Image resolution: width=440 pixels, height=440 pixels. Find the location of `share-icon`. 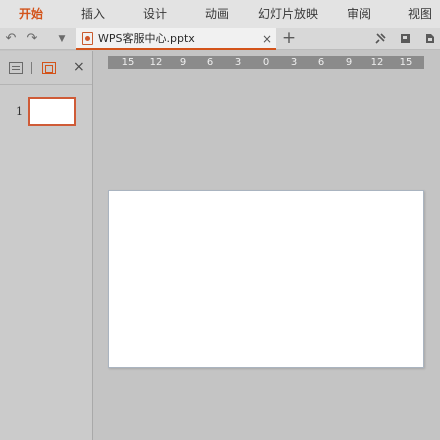

share-icon is located at coordinates (405, 38).